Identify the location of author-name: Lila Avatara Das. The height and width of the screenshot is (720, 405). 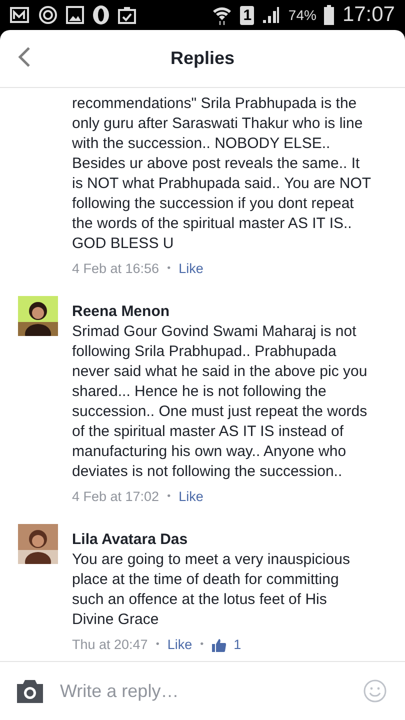
(221, 540).